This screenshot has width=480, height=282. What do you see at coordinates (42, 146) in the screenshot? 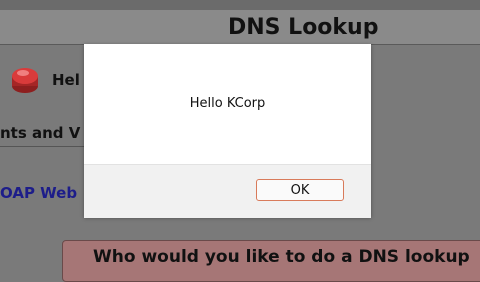
I see `section-divider` at bounding box center [42, 146].